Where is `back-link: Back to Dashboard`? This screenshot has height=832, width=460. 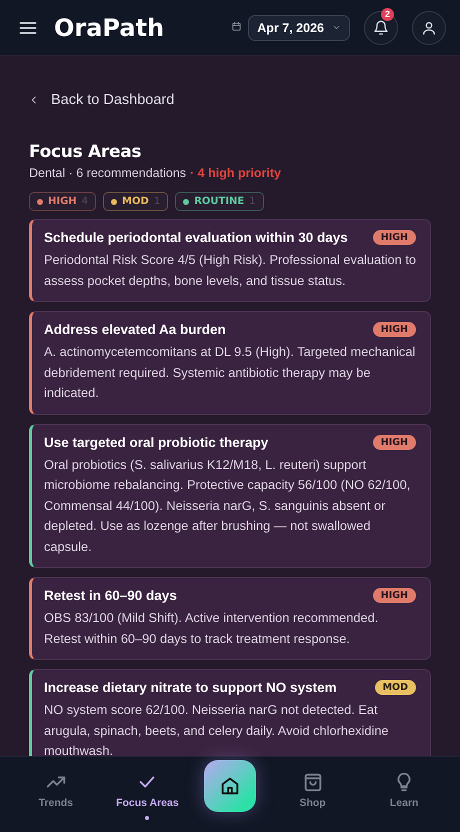 back-link: Back to Dashboard is located at coordinates (101, 100).